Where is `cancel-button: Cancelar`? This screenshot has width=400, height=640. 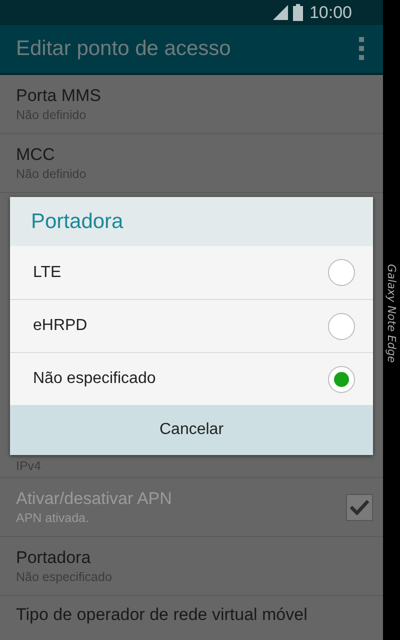
cancel-button: Cancelar is located at coordinates (191, 430).